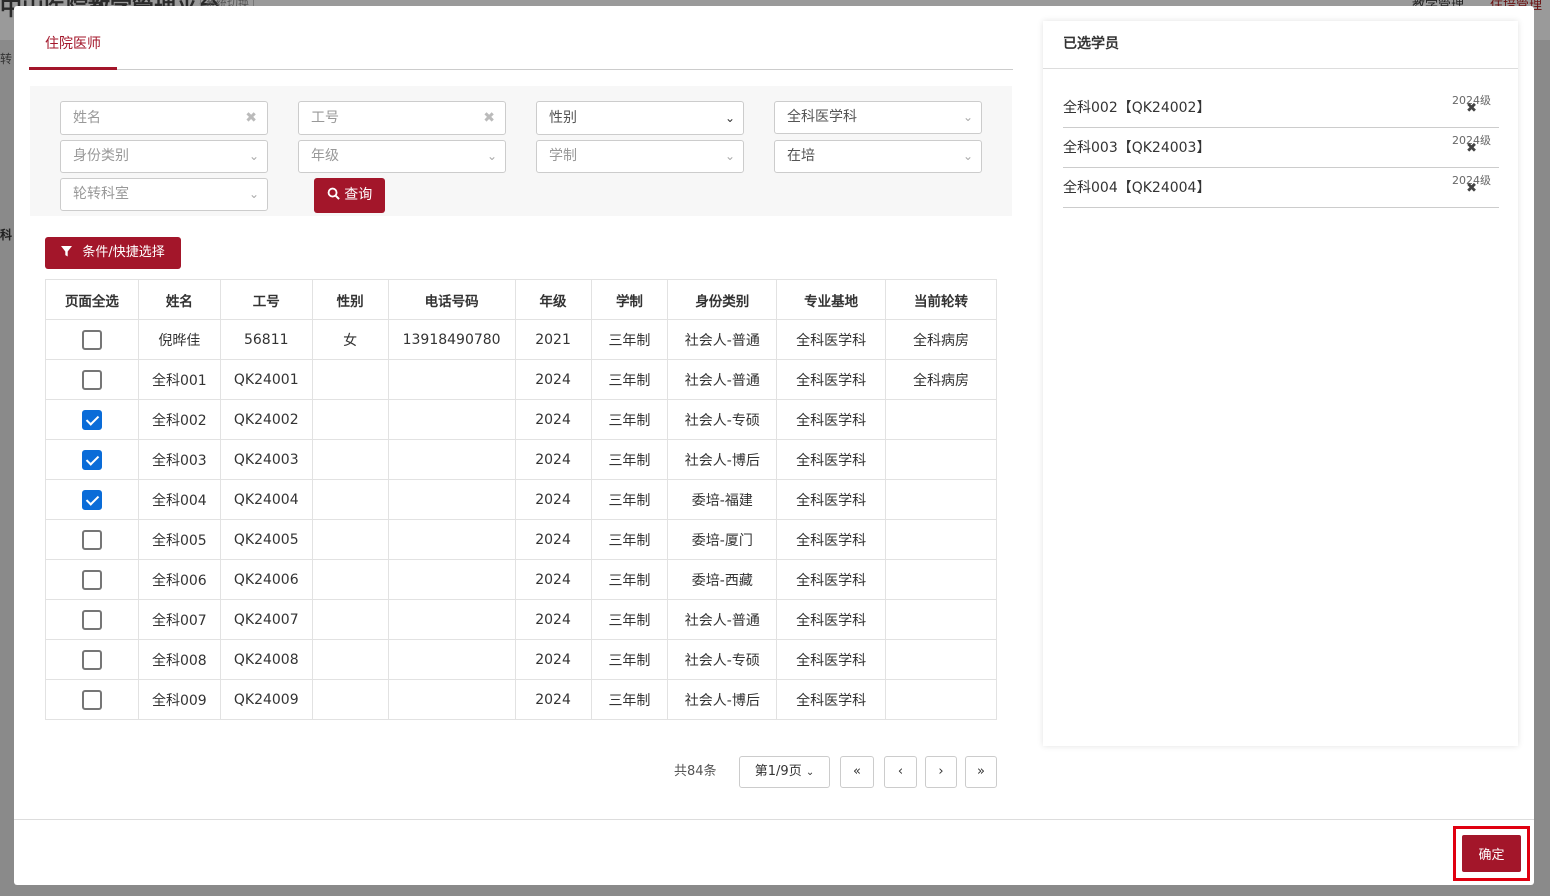  What do you see at coordinates (164, 118) in the screenshot?
I see `name-filter-input: 姓名 ✖` at bounding box center [164, 118].